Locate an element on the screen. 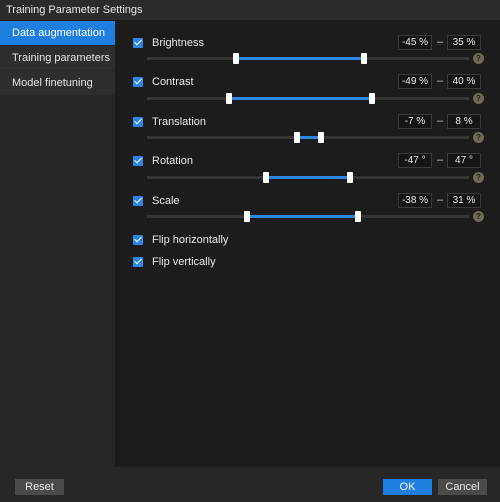 The height and width of the screenshot is (502, 500). sidebar-item-training-parameters: Training parameters is located at coordinates (57, 58).